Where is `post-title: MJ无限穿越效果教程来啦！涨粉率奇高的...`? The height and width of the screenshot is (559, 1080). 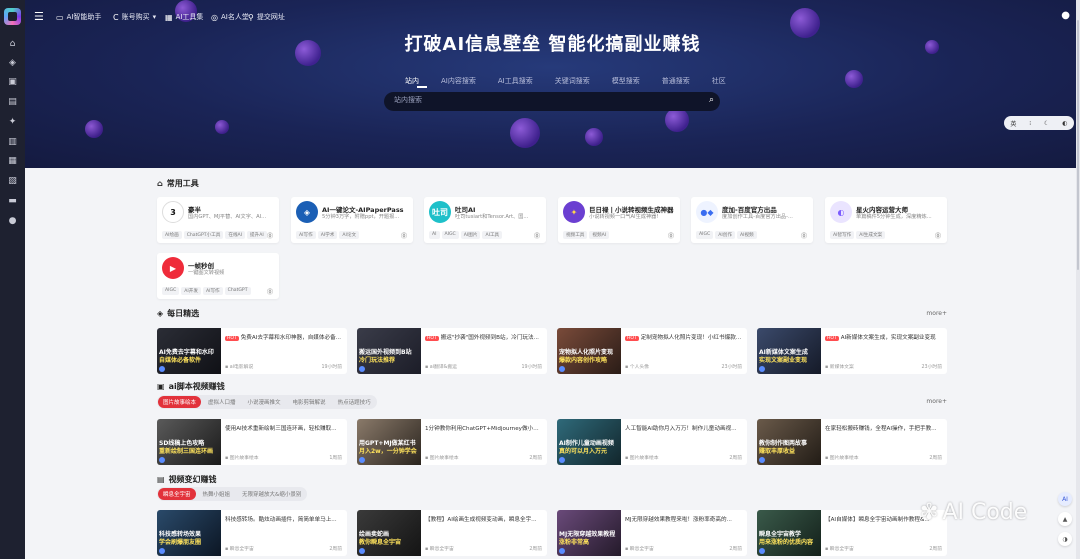 post-title: MJ无限穿越效果教程来啦！涨粉率奇高的... is located at coordinates (684, 519).